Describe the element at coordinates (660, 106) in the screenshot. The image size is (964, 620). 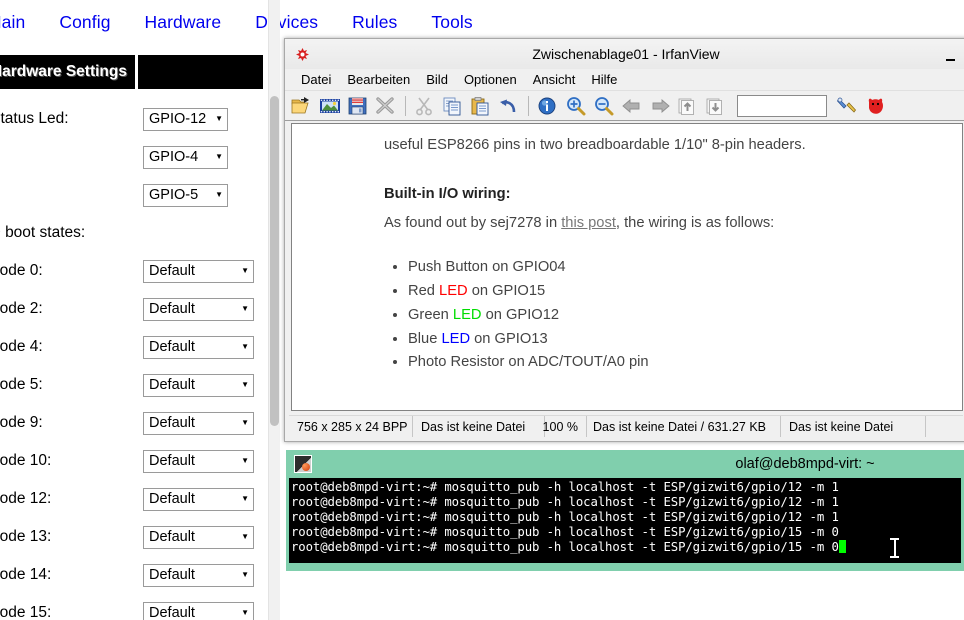
I see `next-icon` at that location.